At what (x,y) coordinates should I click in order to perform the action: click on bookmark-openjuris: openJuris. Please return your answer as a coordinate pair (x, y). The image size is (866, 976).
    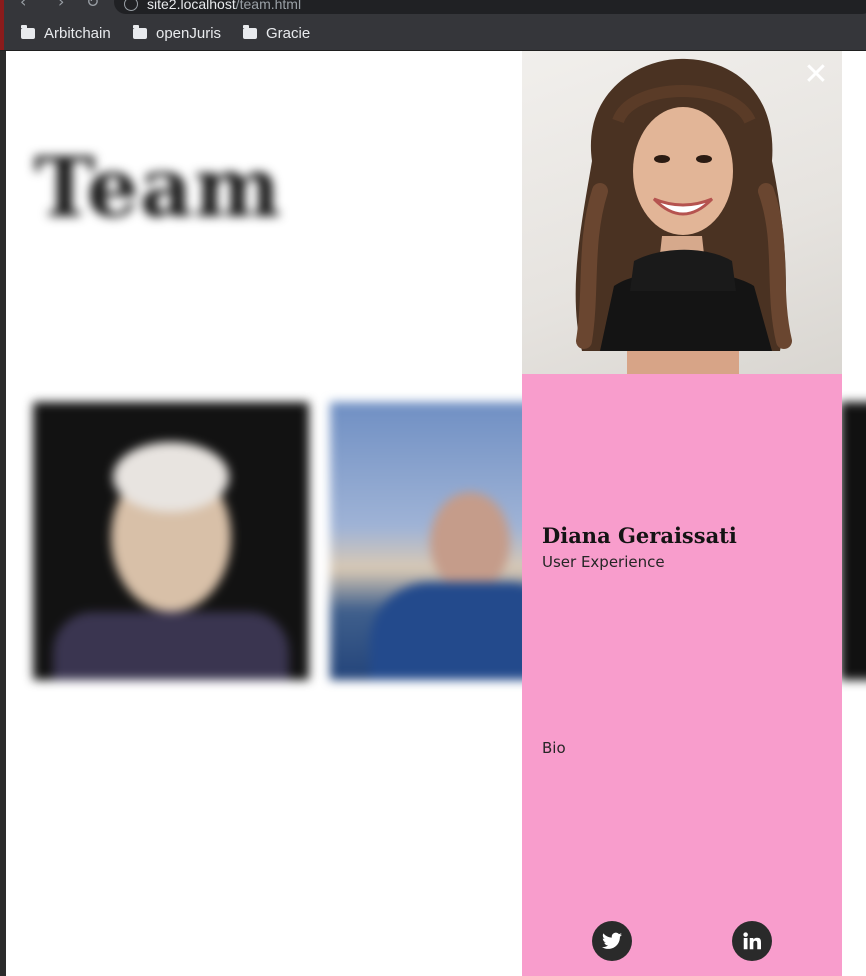
    Looking at the image, I should click on (177, 33).